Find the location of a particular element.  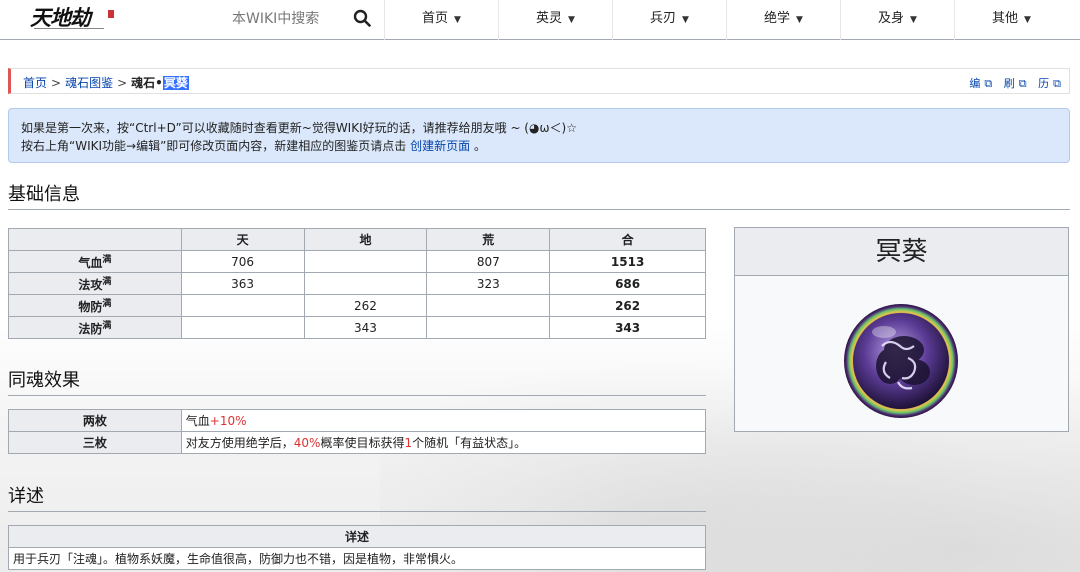

effect-text: 对友方使用绝学后， is located at coordinates (239, 443).